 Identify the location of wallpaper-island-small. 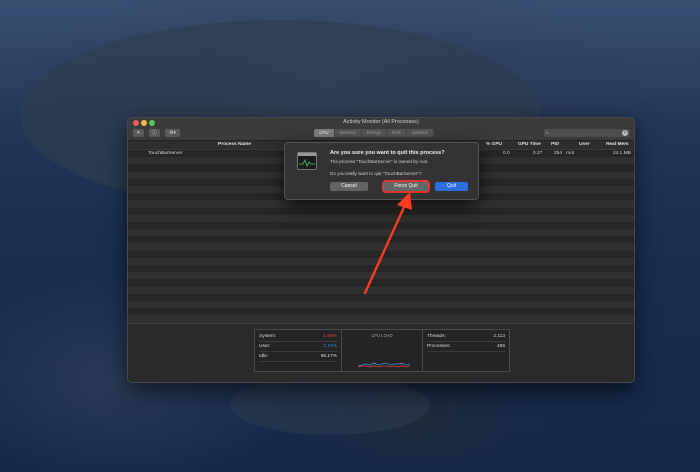
(330, 405).